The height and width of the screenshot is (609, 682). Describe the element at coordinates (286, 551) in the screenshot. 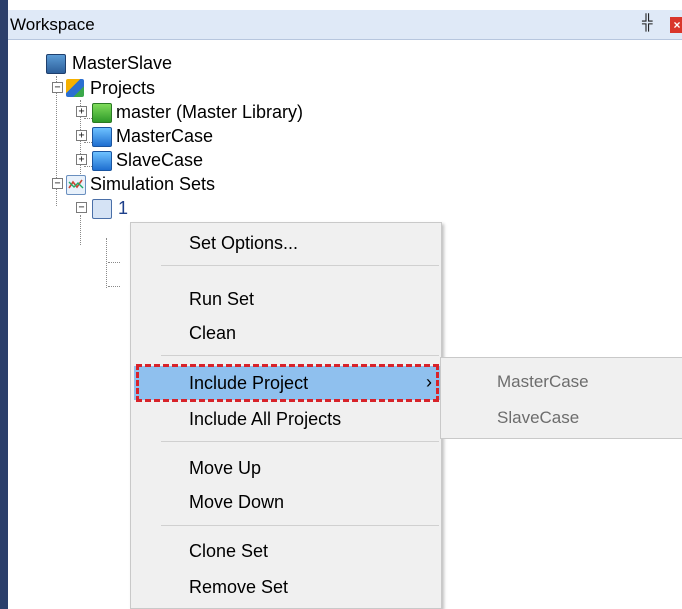

I see `menu-item-clone-set: Clone Set` at that location.